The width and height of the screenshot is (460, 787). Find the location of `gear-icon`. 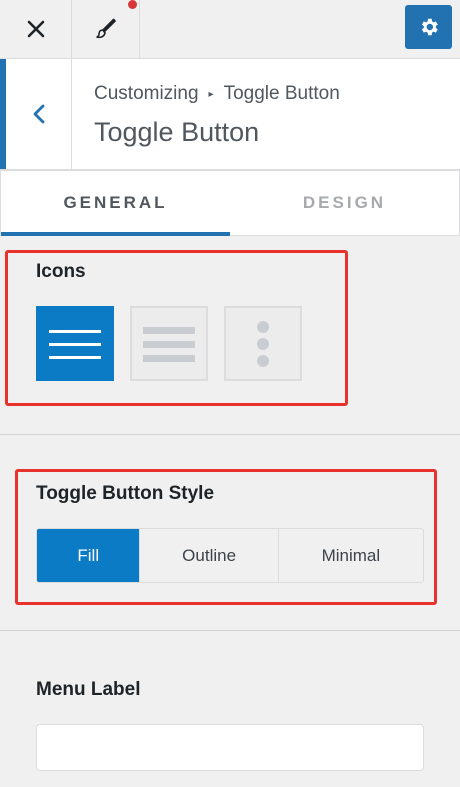

gear-icon is located at coordinates (429, 27).